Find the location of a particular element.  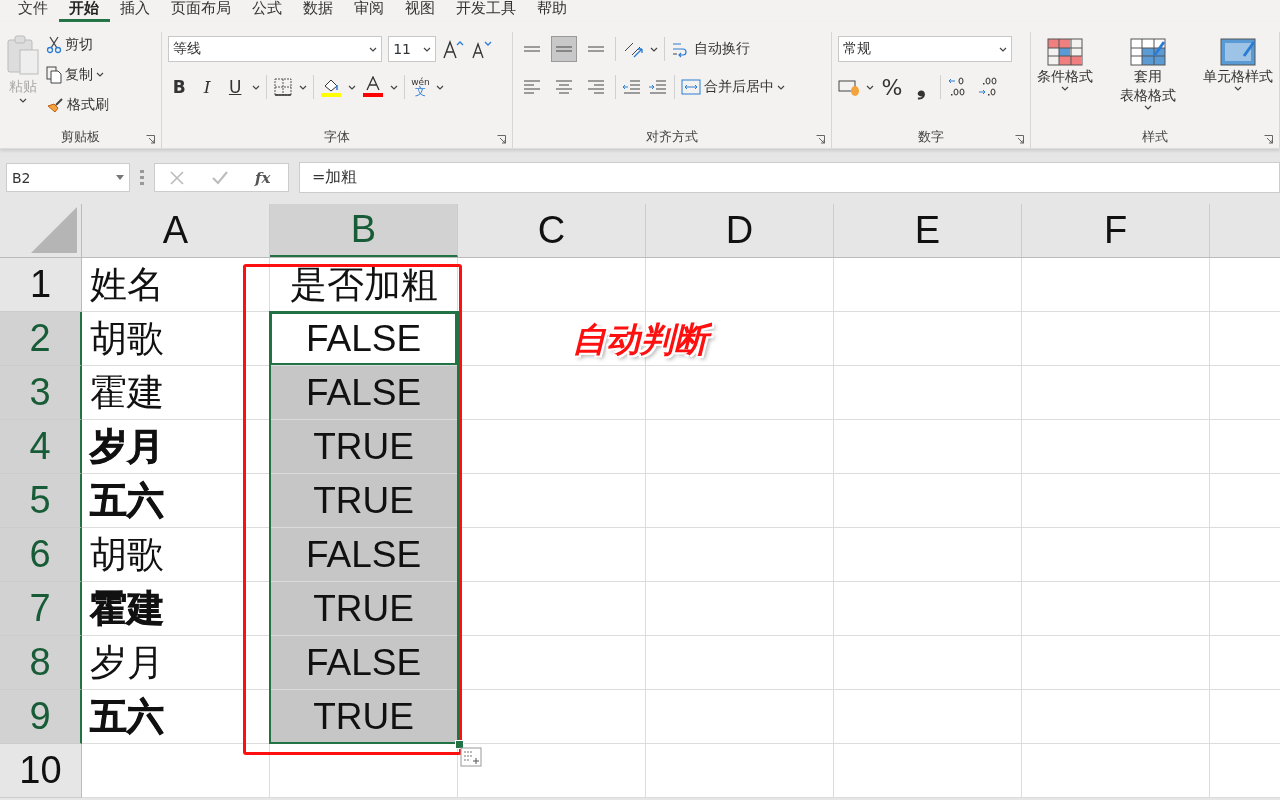

format-painter-button: 格式刷 is located at coordinates (77, 104).